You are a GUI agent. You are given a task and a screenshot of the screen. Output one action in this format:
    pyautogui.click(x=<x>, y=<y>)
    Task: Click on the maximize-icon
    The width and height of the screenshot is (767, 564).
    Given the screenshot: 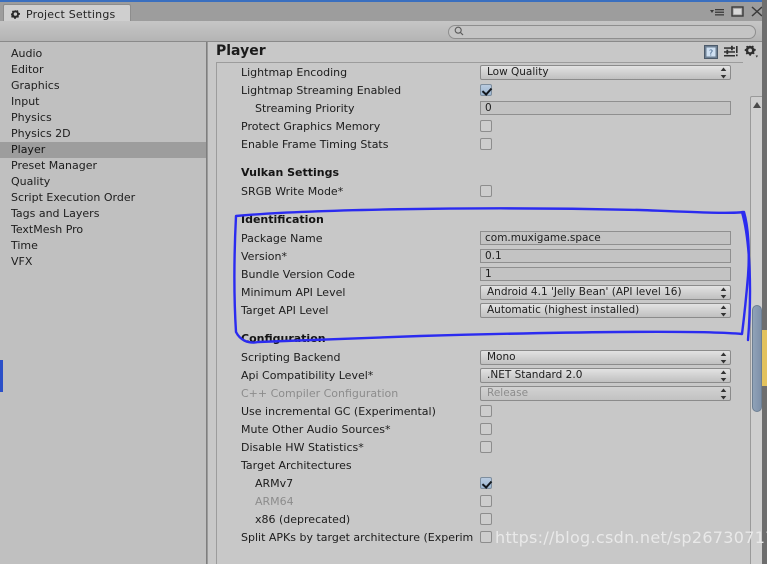 What is the action you would take?
    pyautogui.click(x=737, y=12)
    